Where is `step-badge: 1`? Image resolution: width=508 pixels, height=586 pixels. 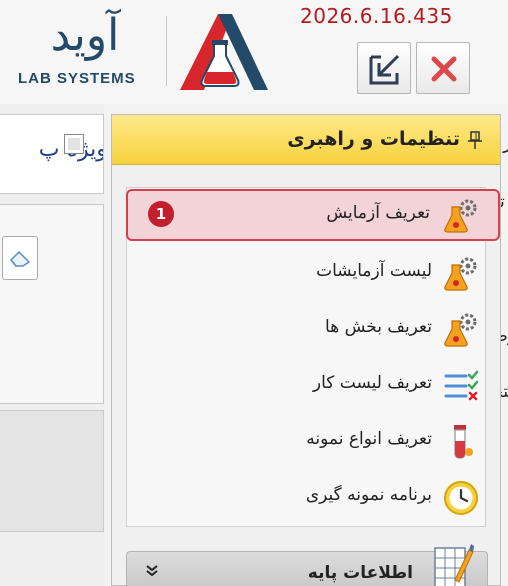
step-badge: 1 is located at coordinates (161, 214).